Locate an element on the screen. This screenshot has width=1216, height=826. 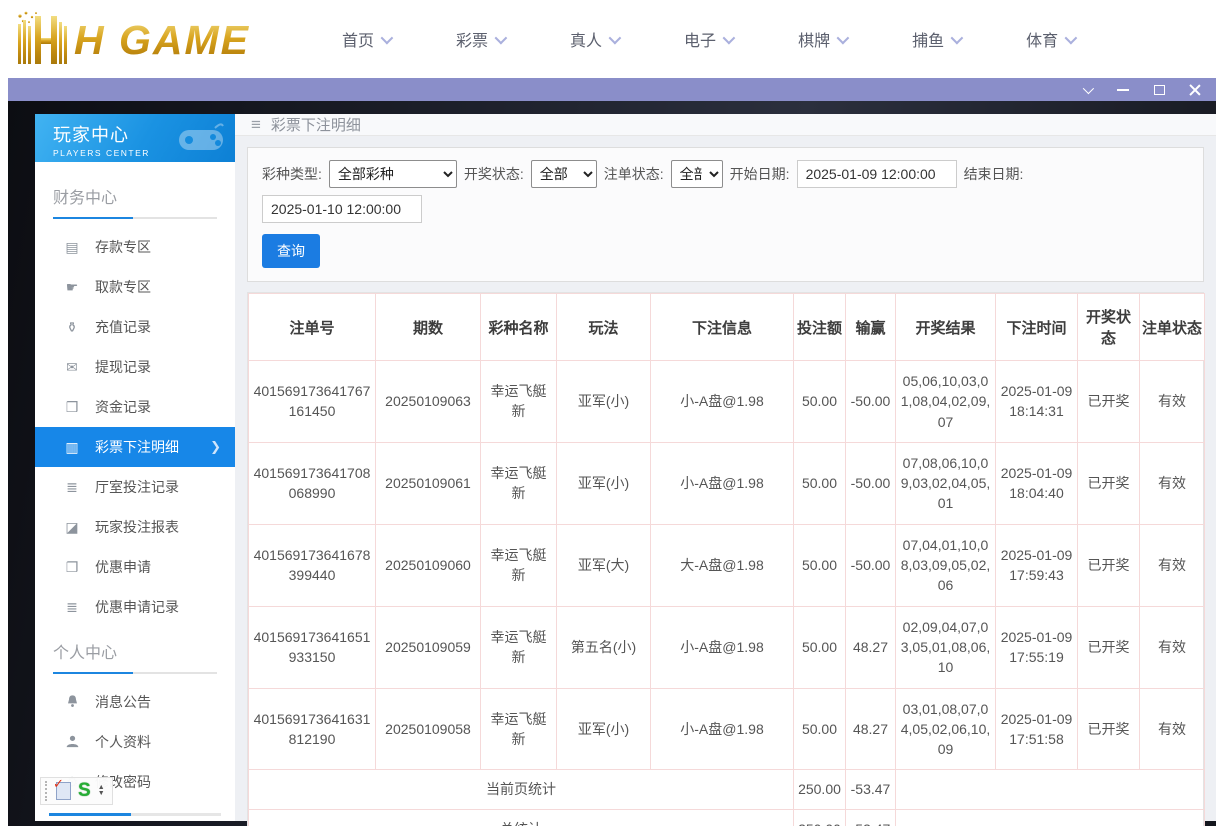
cell-2: 20250109063 is located at coordinates (428, 401).